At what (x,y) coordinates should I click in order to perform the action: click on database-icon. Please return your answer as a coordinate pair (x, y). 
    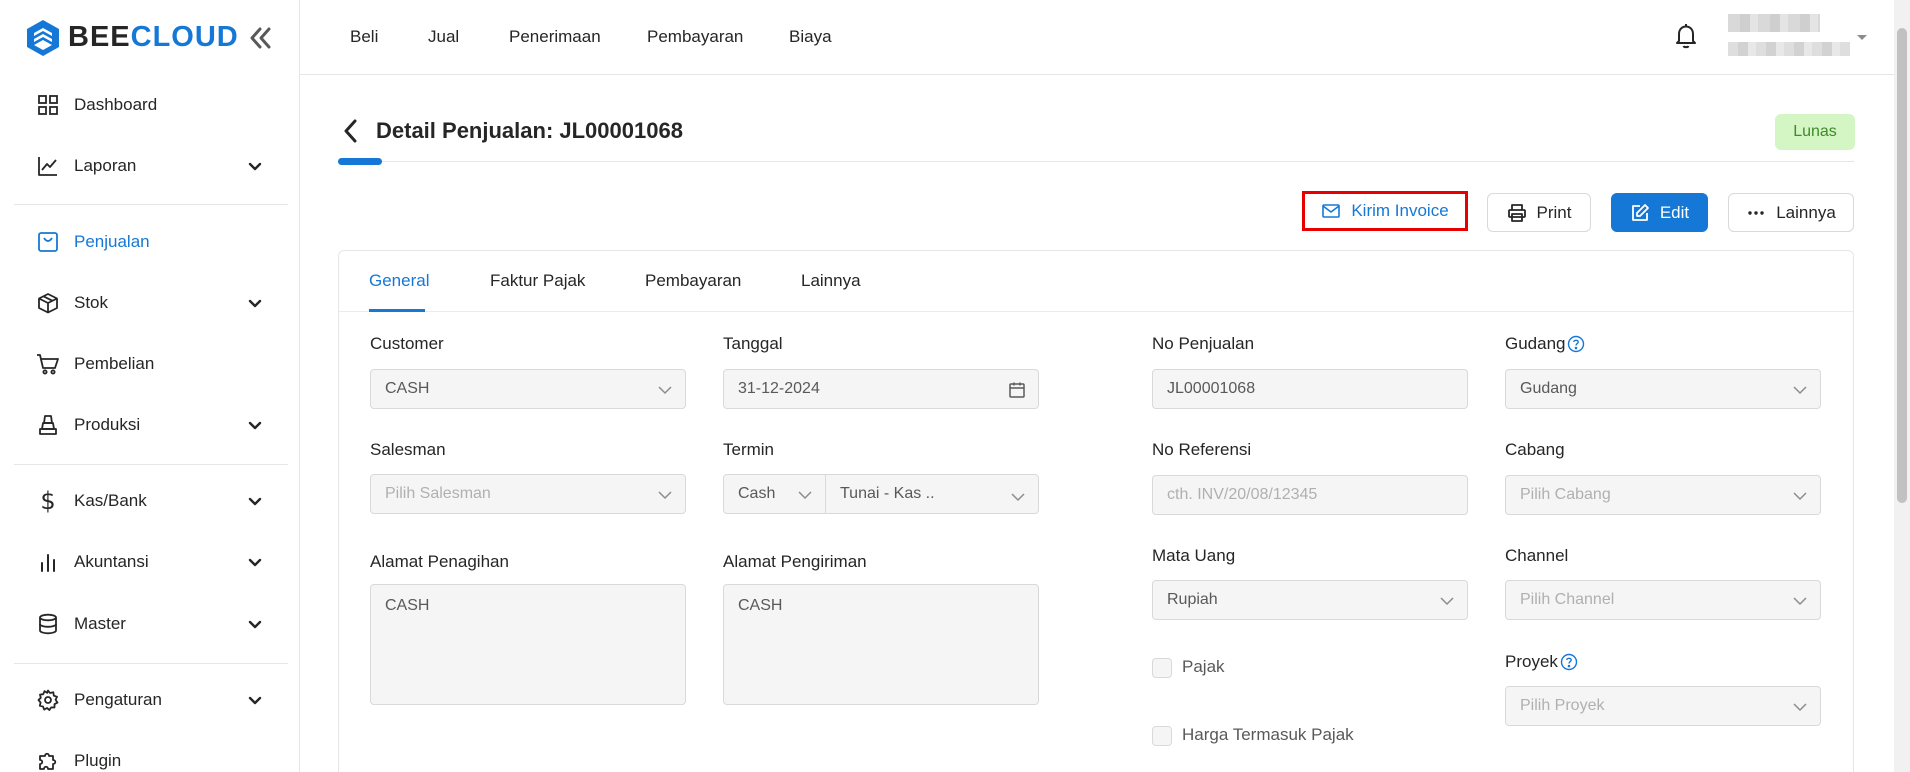
    Looking at the image, I should click on (48, 624).